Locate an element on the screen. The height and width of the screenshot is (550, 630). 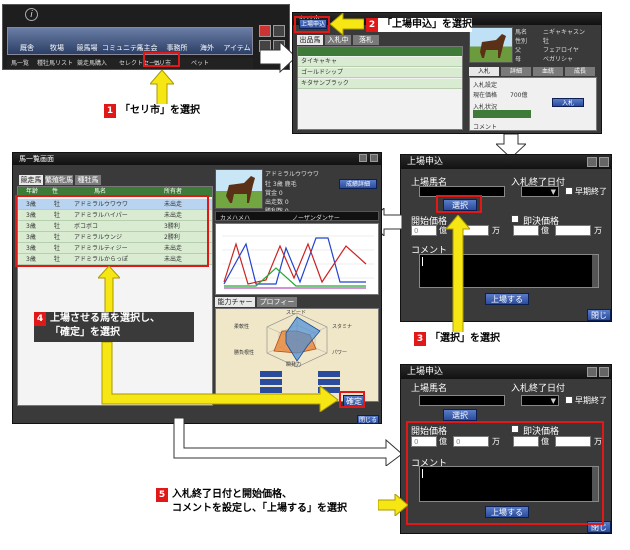
market-detail: 入札設定 現在価格 700億 入札状況 入札 コメント is located at coordinates (533, 104).